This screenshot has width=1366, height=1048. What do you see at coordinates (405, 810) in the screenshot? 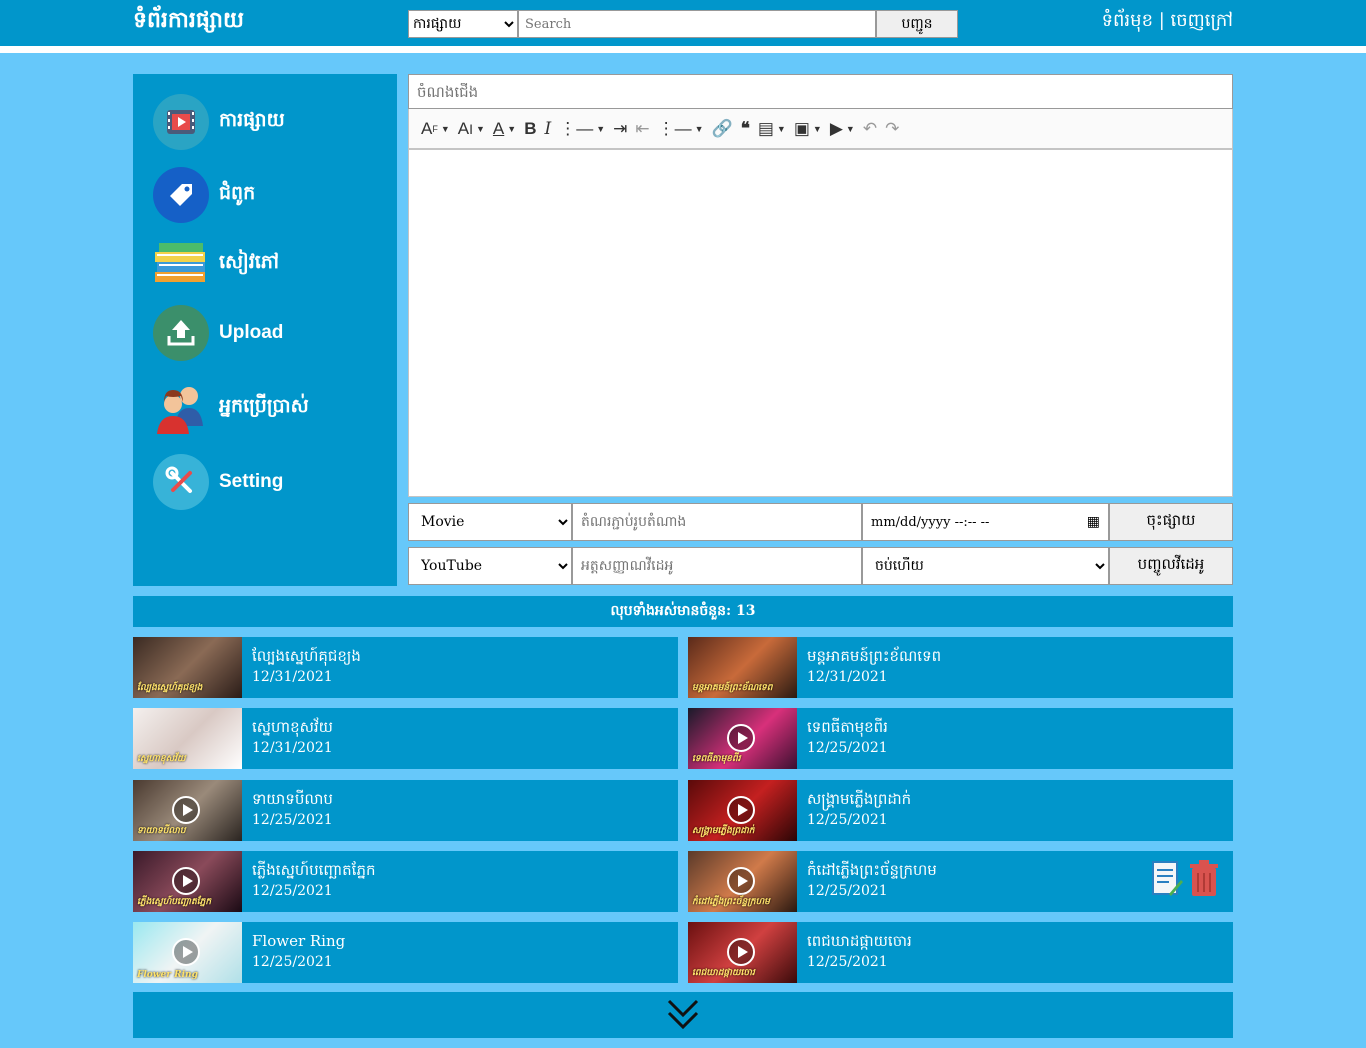
I see `video-card: ទាយាទបីលាប ទាយាទបីលាប 12/25/2021` at bounding box center [405, 810].